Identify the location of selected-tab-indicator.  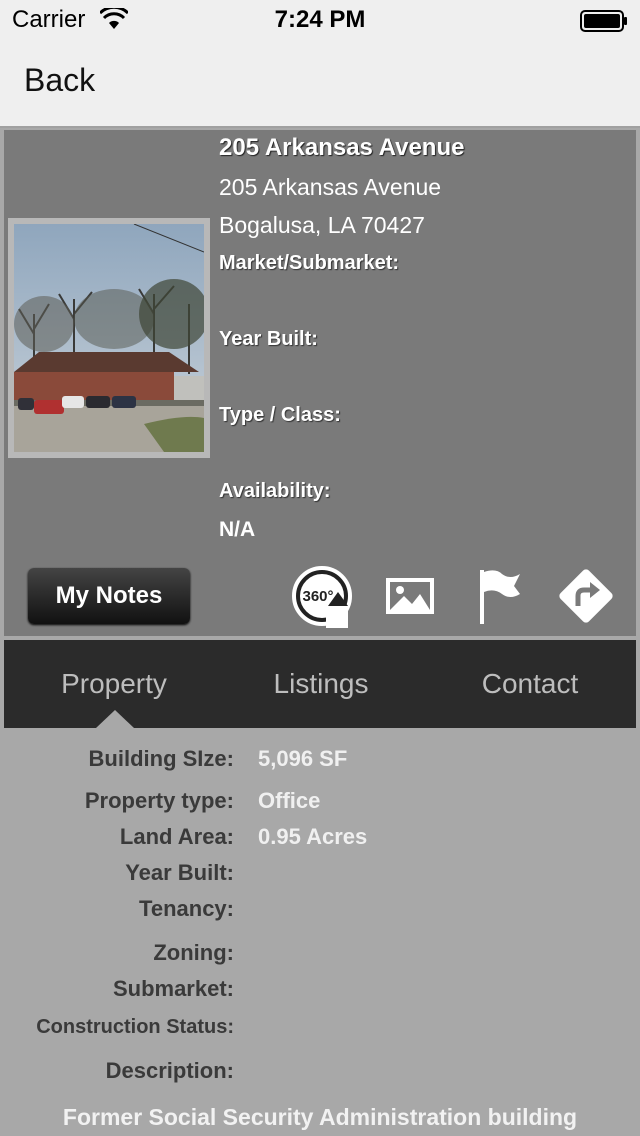
(115, 719).